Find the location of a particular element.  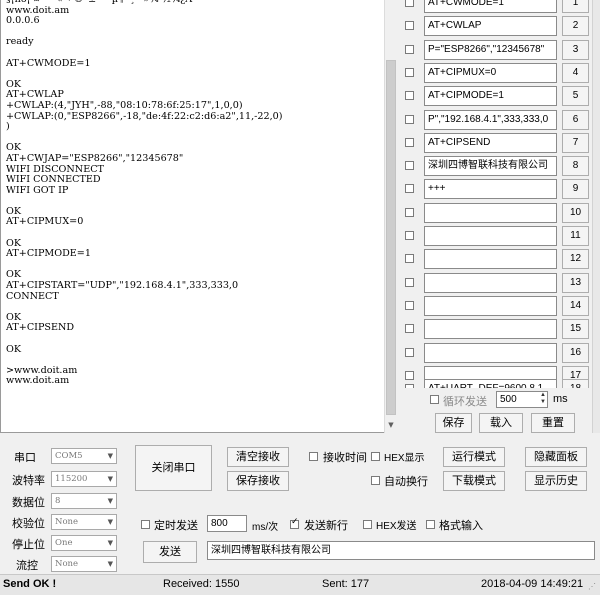

hex-send-checkbox is located at coordinates (367, 524).